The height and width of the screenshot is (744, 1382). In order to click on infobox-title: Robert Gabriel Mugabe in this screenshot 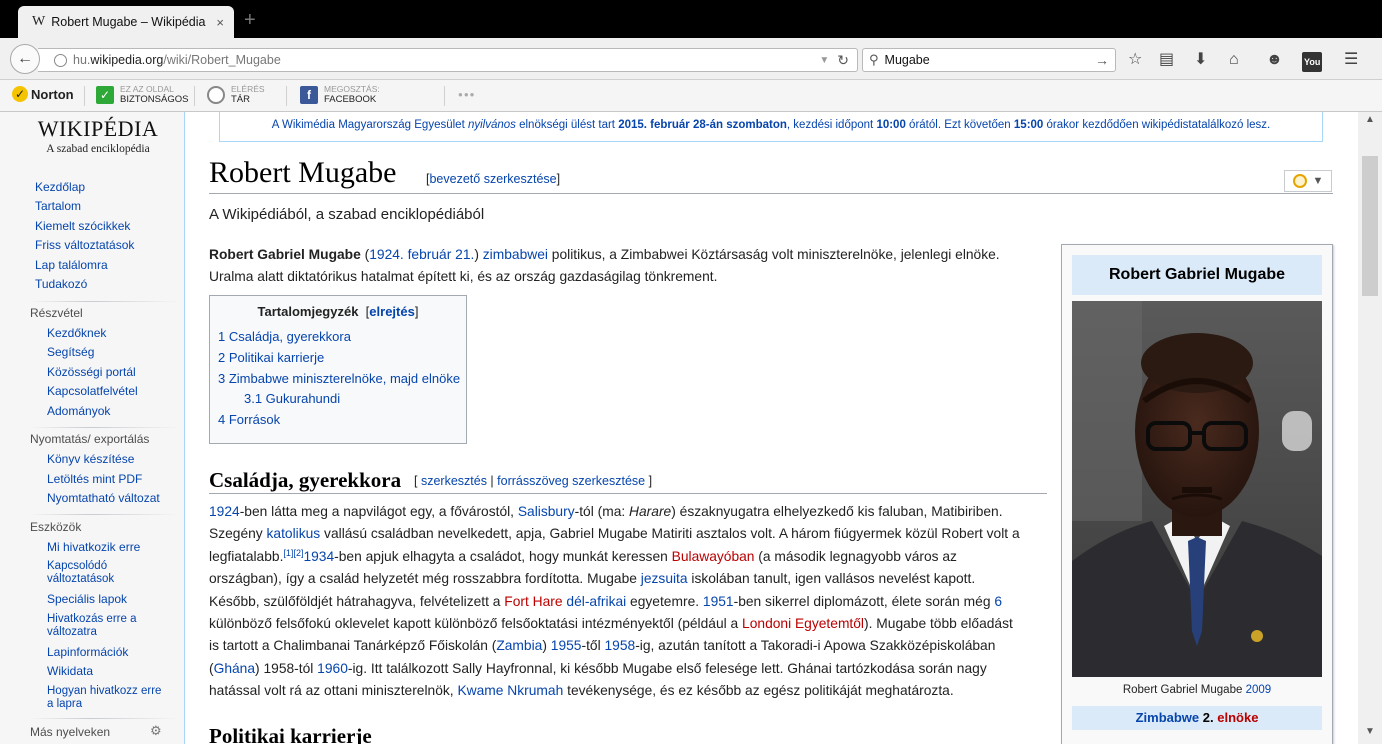, I will do `click(1197, 275)`.